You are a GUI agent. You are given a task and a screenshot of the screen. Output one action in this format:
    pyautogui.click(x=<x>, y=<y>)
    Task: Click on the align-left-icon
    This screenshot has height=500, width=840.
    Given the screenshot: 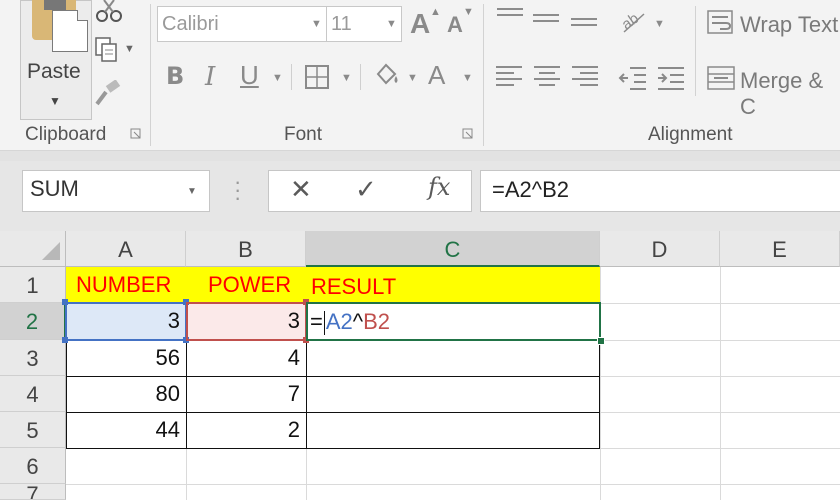 What is the action you would take?
    pyautogui.click(x=509, y=77)
    